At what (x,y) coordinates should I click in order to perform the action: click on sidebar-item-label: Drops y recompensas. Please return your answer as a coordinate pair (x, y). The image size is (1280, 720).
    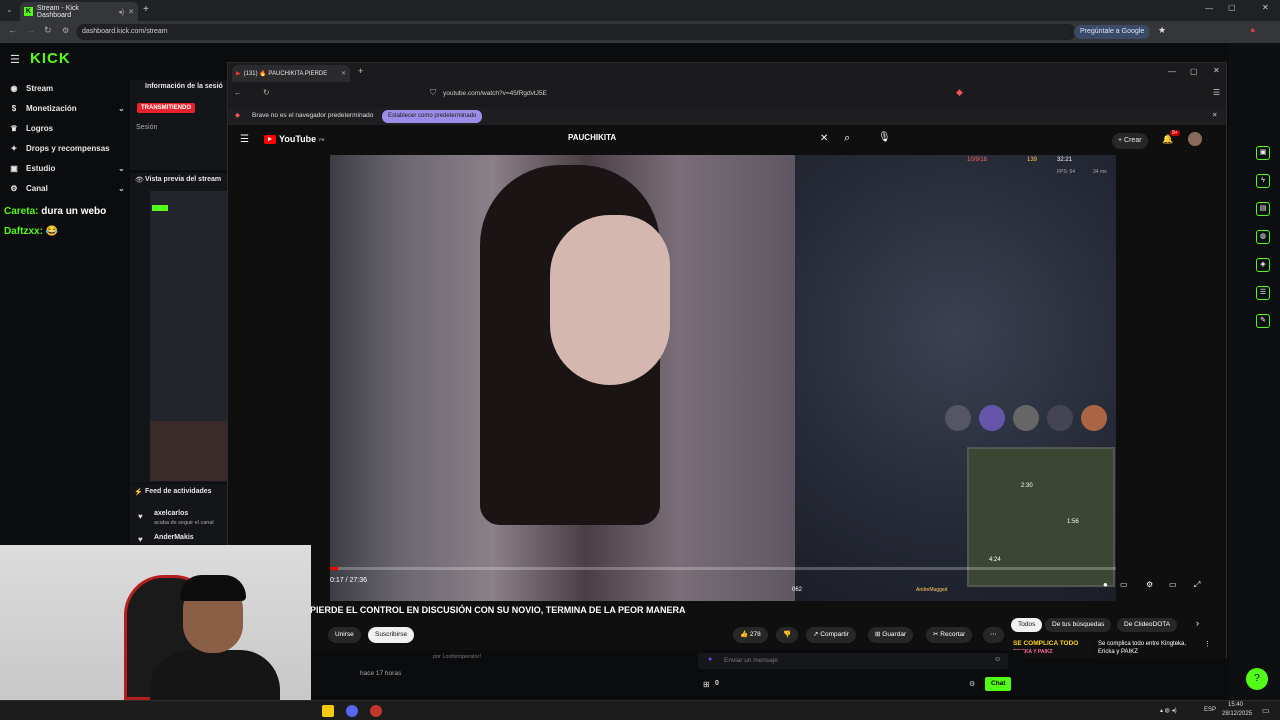
    Looking at the image, I should click on (68, 148).